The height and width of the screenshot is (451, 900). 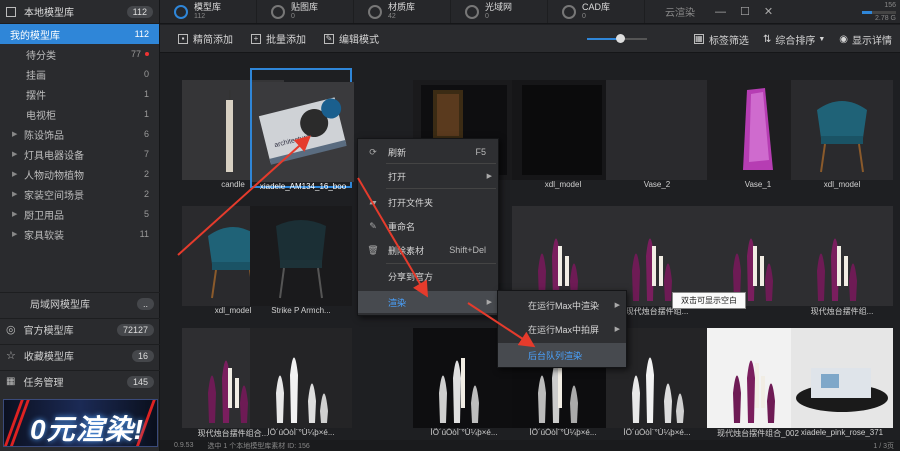 I want to click on sidebar-item: ▶ 灯具电器设备 7, so click(x=79, y=154).